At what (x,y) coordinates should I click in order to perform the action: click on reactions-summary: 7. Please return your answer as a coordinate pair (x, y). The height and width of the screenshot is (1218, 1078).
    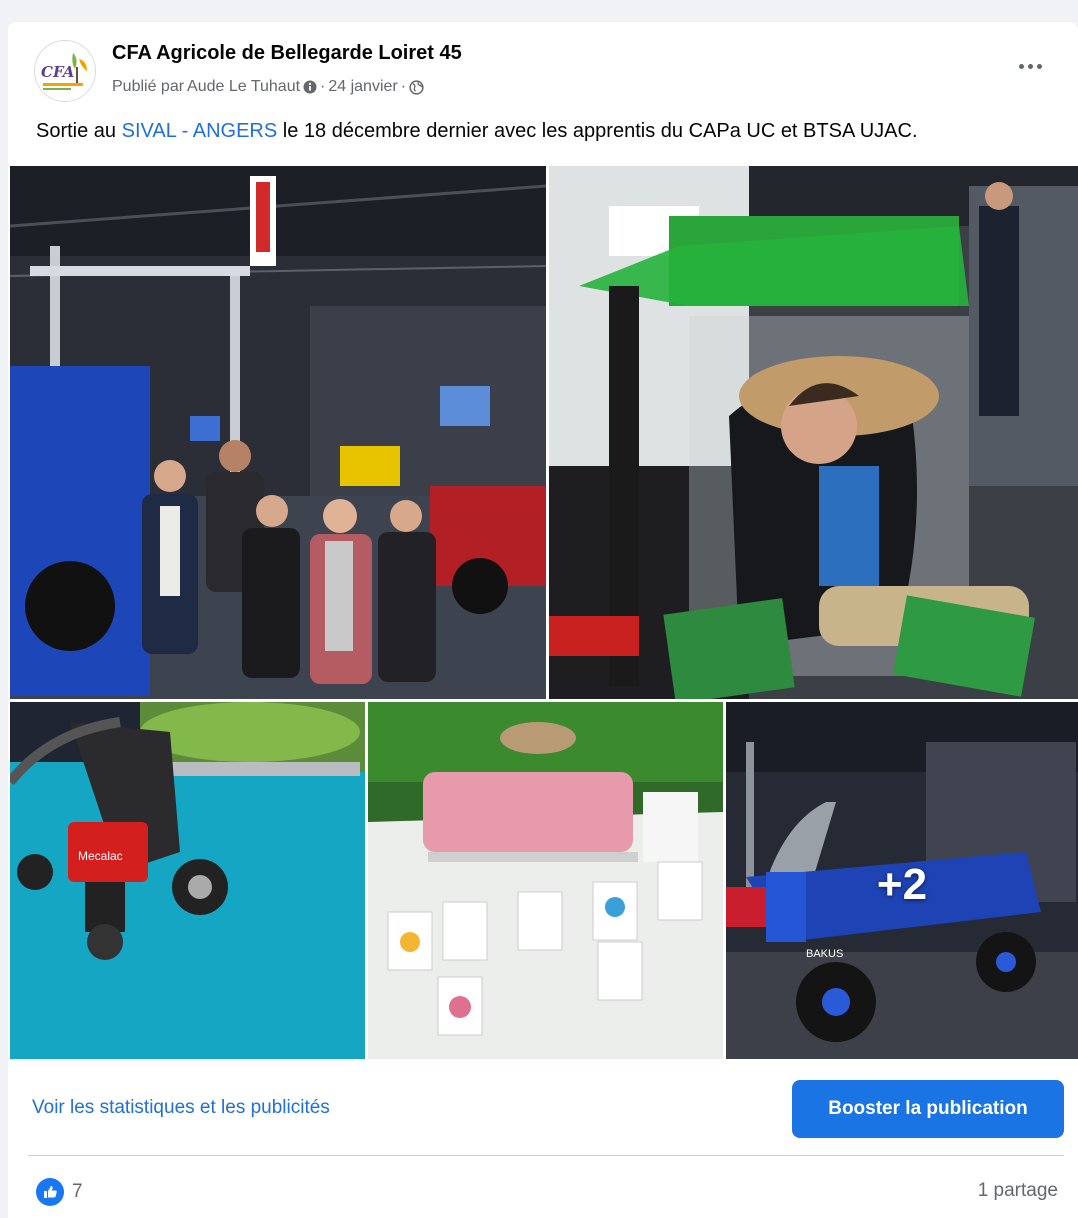
    Looking at the image, I should click on (59, 1192).